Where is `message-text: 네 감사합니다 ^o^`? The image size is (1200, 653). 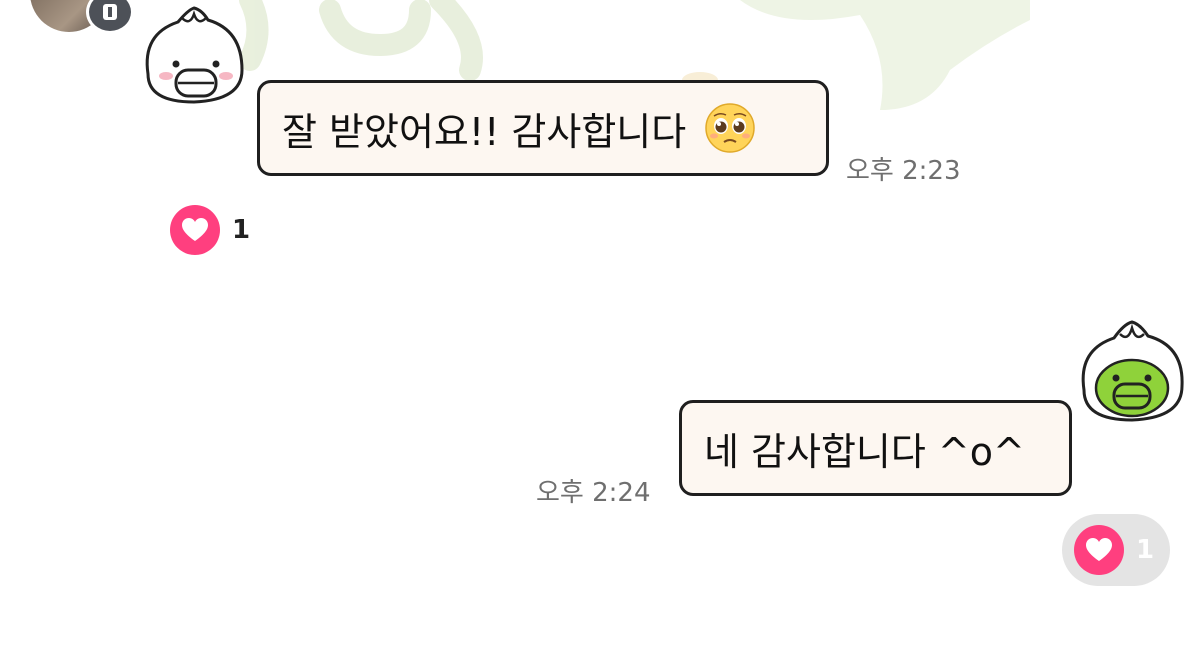 message-text: 네 감사합니다 ^o^ is located at coordinates (864, 451).